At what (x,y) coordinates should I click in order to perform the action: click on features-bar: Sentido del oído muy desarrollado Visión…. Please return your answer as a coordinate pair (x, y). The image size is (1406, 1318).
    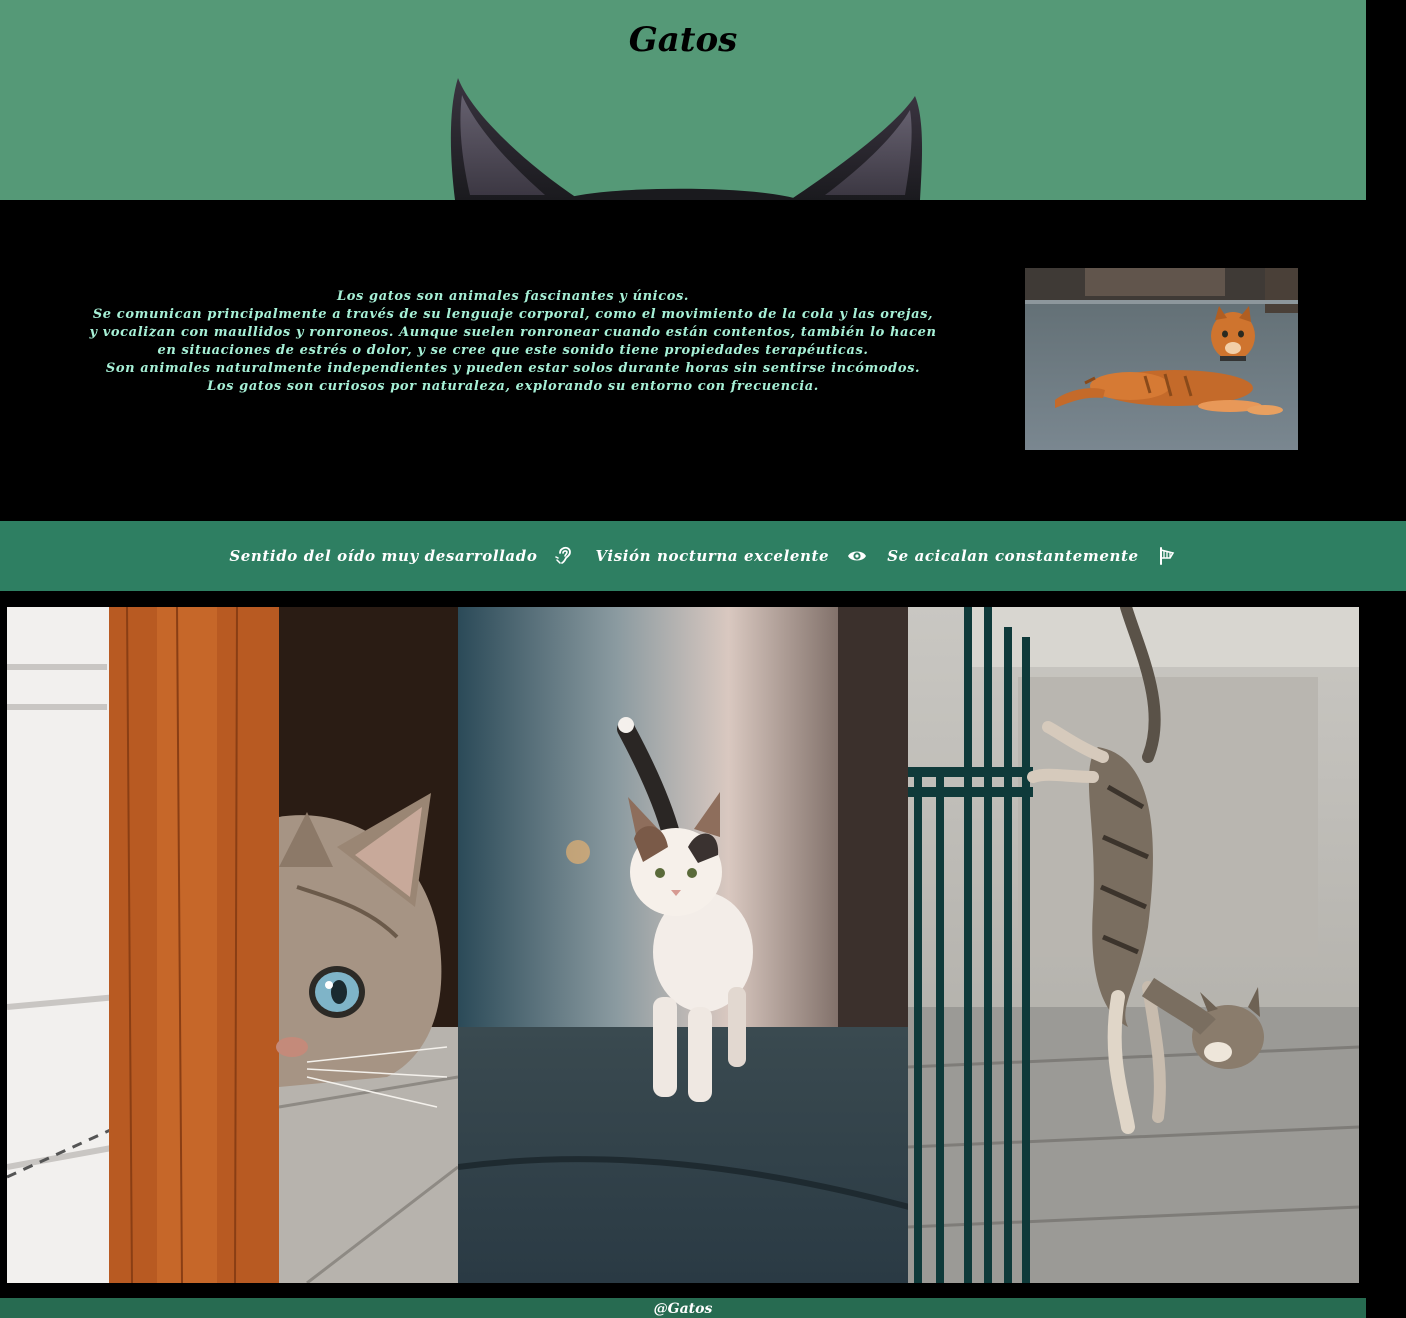
    Looking at the image, I should click on (703, 556).